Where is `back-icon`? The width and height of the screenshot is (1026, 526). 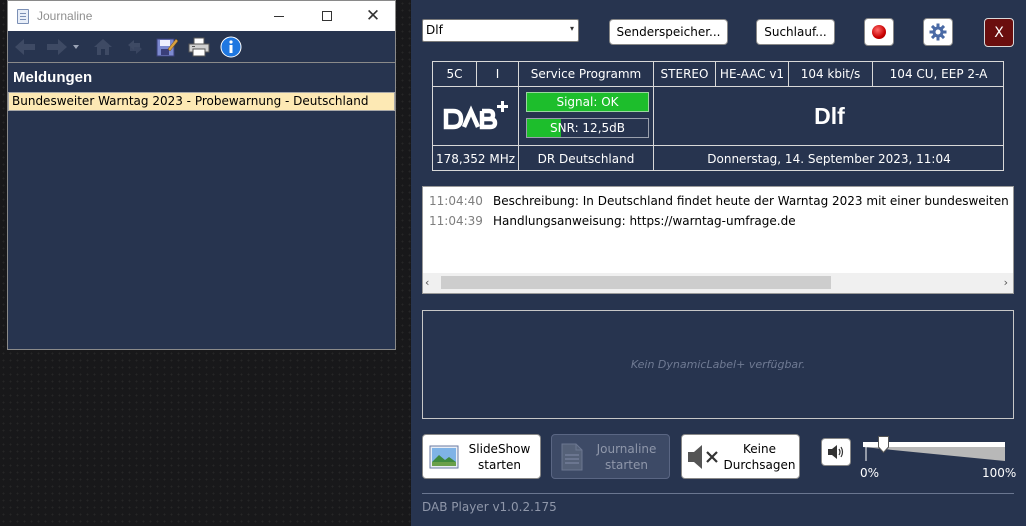 back-icon is located at coordinates (25, 47).